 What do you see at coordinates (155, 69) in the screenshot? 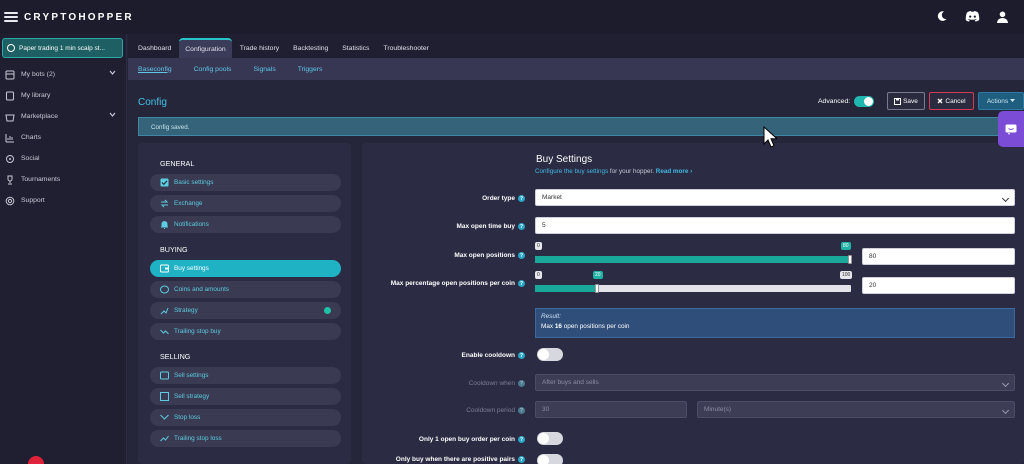
I see `subtab-baseconfig: Baseconfig` at bounding box center [155, 69].